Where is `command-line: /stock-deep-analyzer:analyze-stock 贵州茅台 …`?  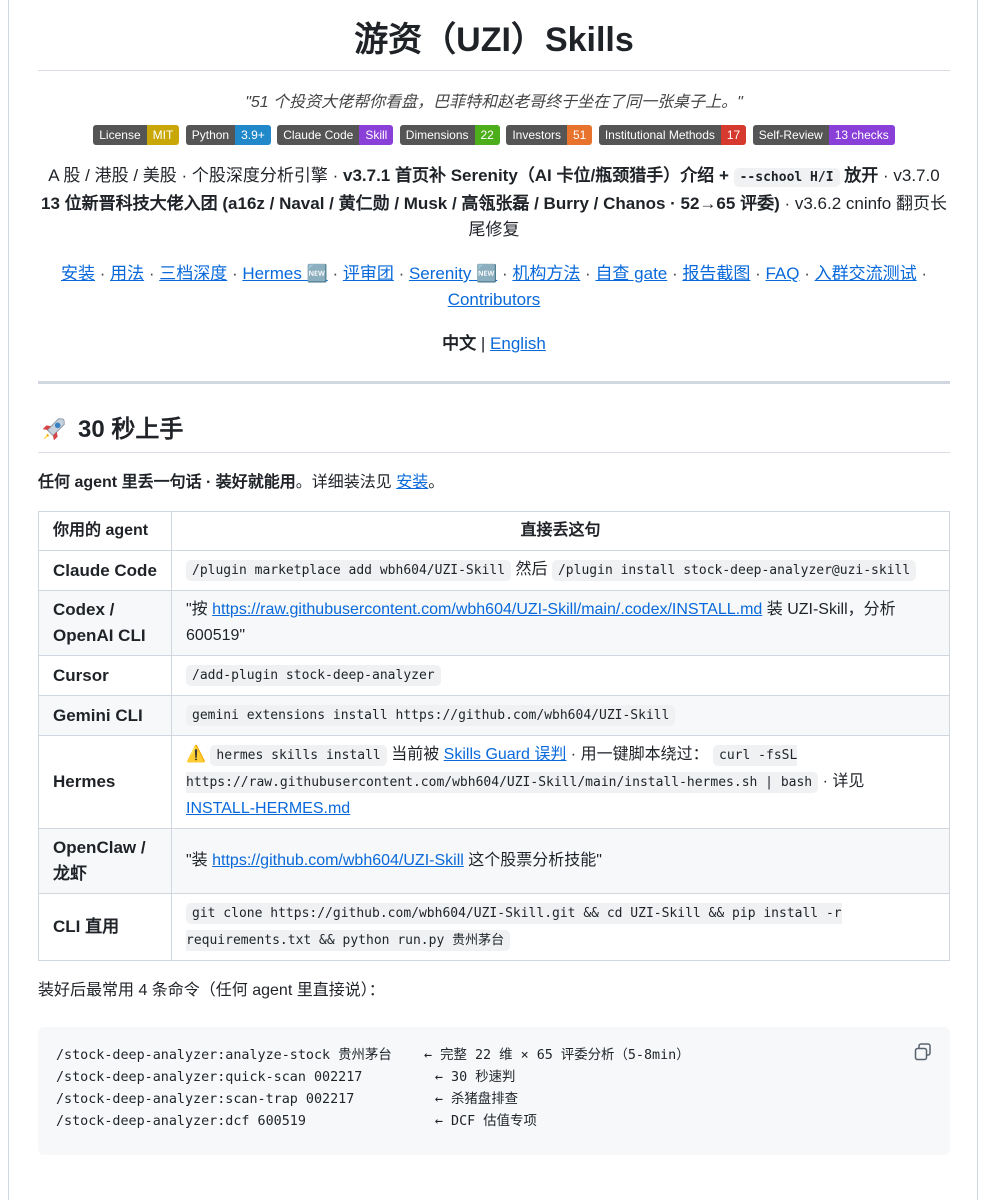
command-line: /stock-deep-analyzer:analyze-stock 贵州茅台 … is located at coordinates (373, 1055).